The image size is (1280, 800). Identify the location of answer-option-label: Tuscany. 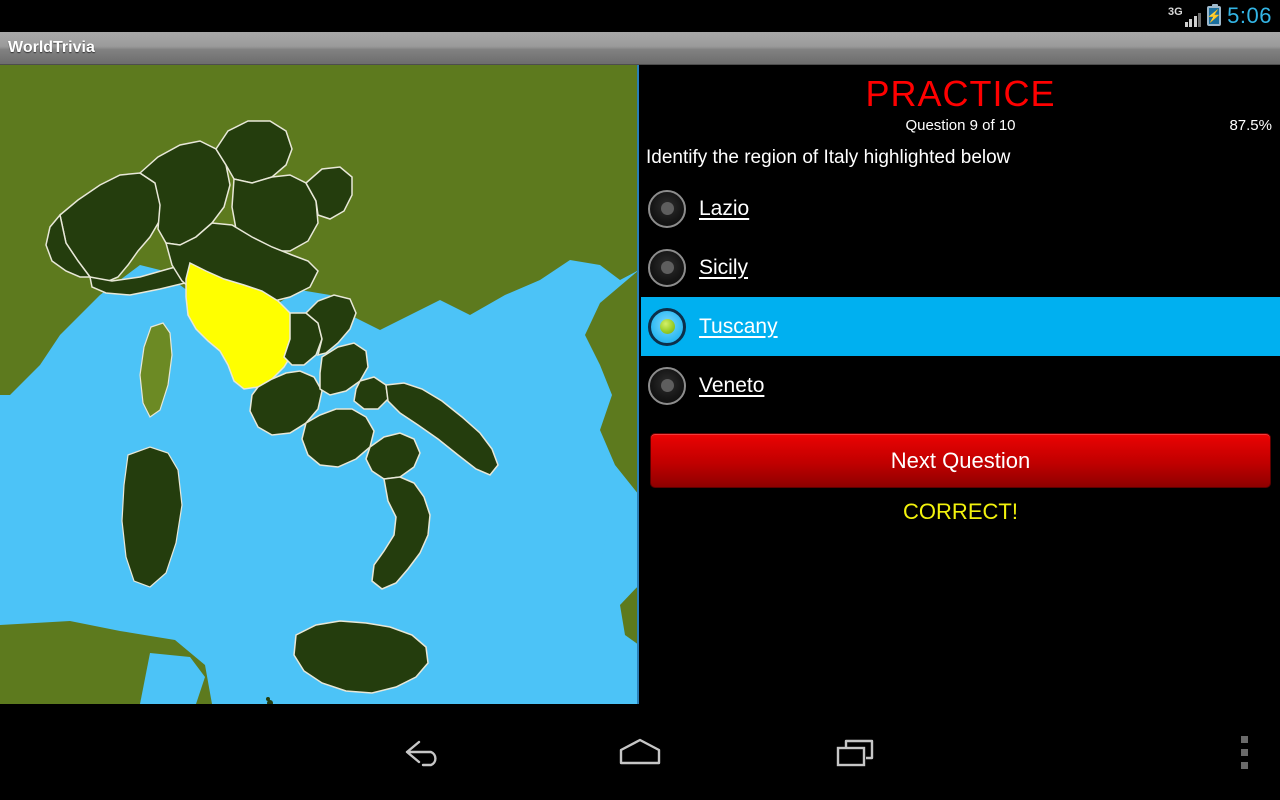
(738, 326).